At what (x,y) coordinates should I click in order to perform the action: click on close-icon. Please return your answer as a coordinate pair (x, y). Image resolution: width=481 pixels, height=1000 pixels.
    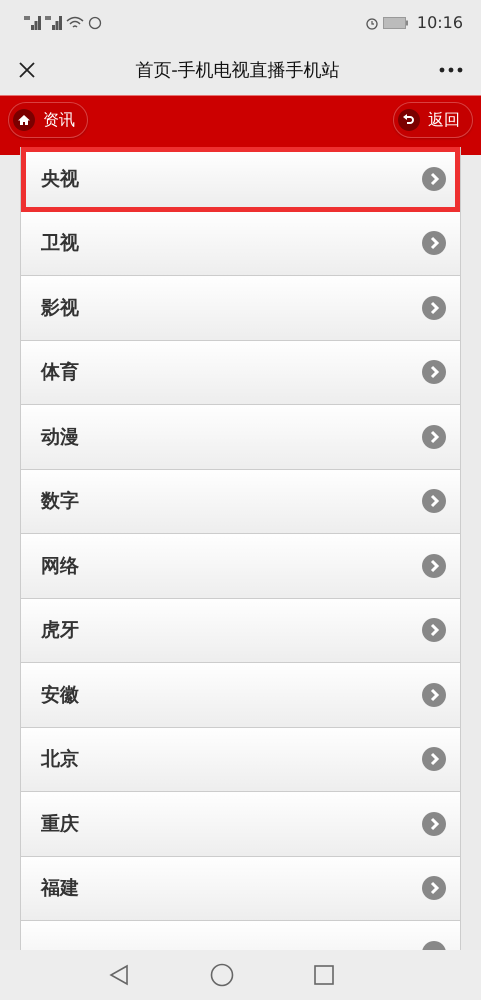
    Looking at the image, I should click on (27, 70).